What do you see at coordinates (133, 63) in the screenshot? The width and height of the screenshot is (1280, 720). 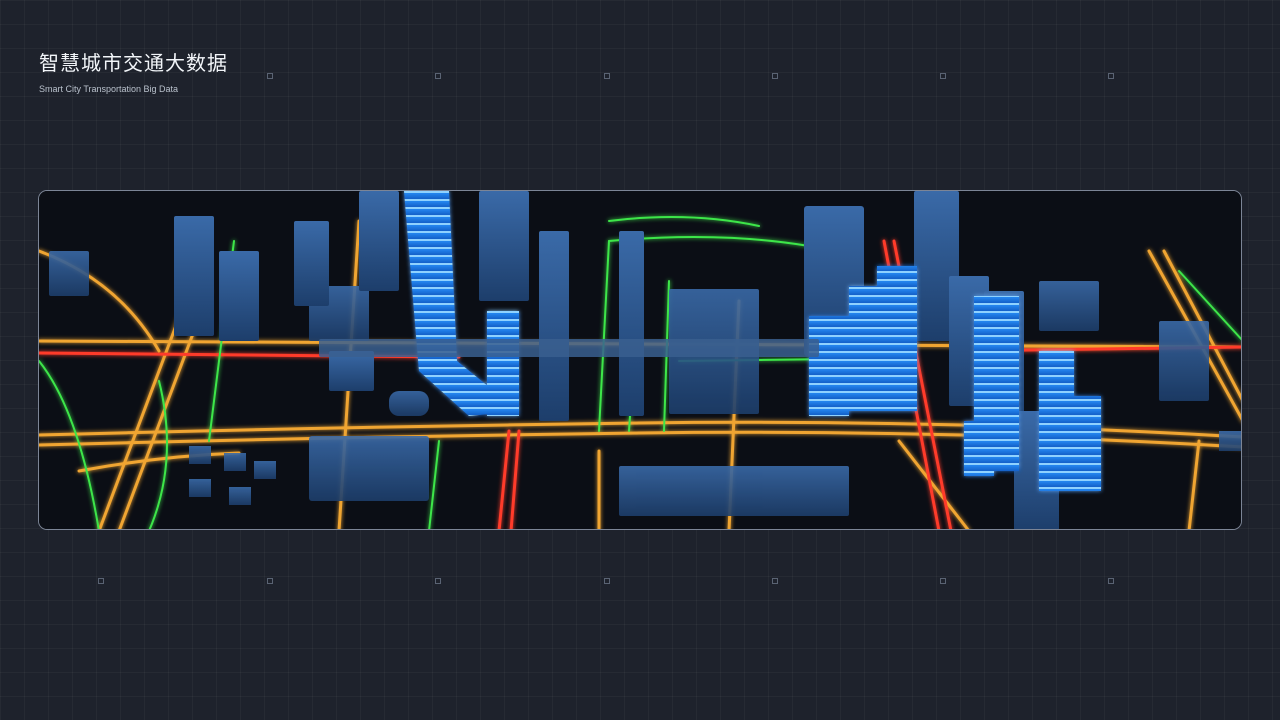 I see `page-title: 智慧城市交通大数据` at bounding box center [133, 63].